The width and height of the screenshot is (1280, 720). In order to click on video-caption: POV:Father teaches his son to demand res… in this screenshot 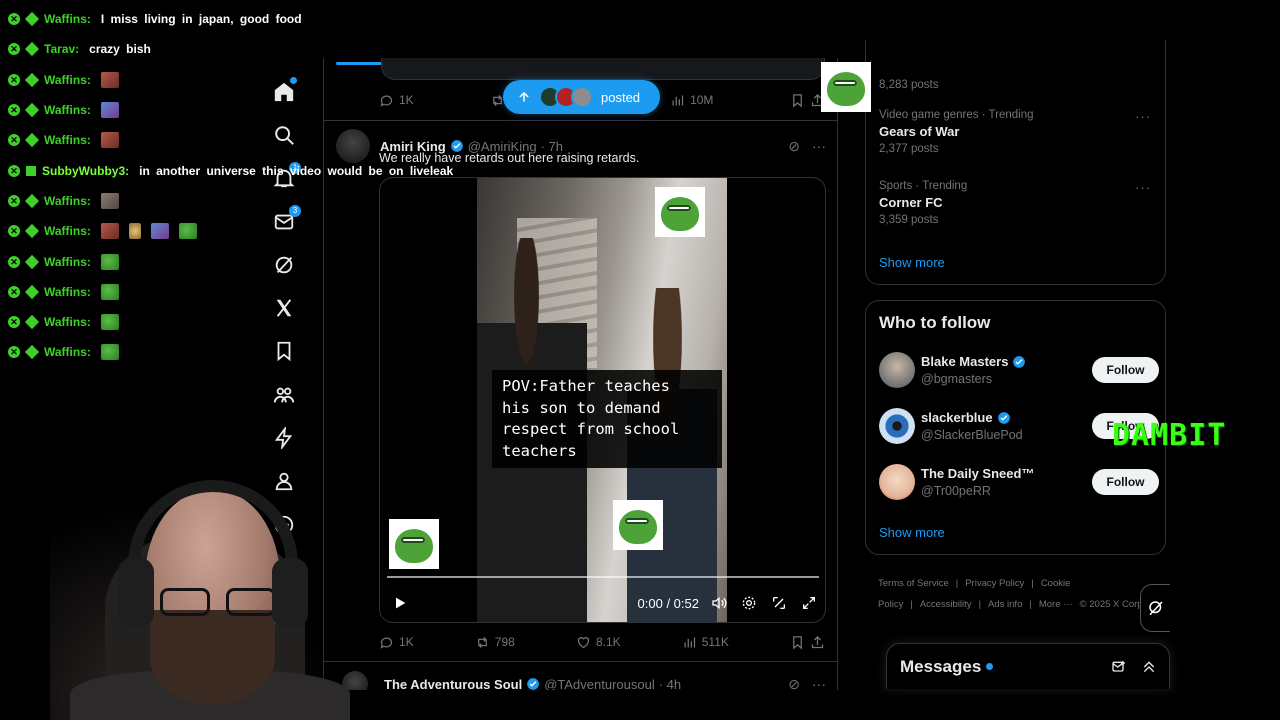, I will do `click(607, 419)`.